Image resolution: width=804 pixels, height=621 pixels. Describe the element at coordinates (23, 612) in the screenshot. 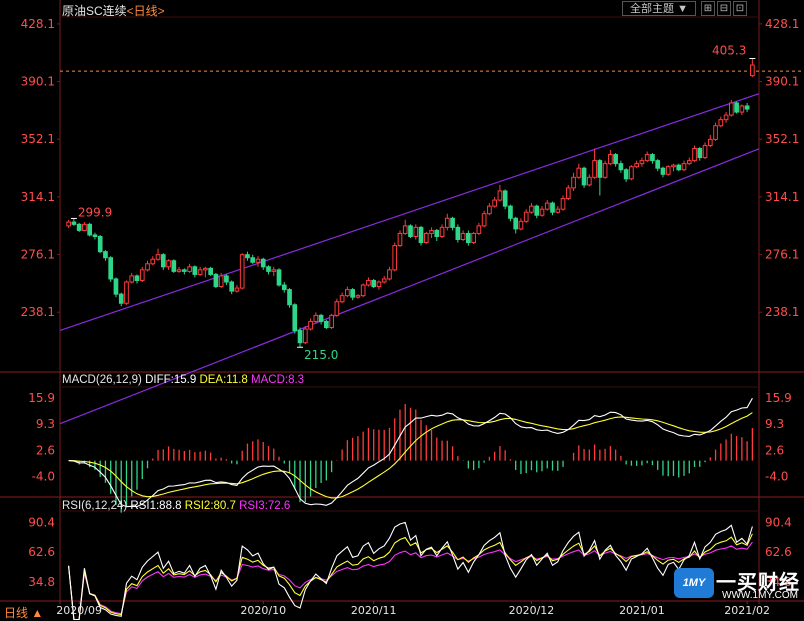

I see `period-switch-button: 日线 ▲` at that location.